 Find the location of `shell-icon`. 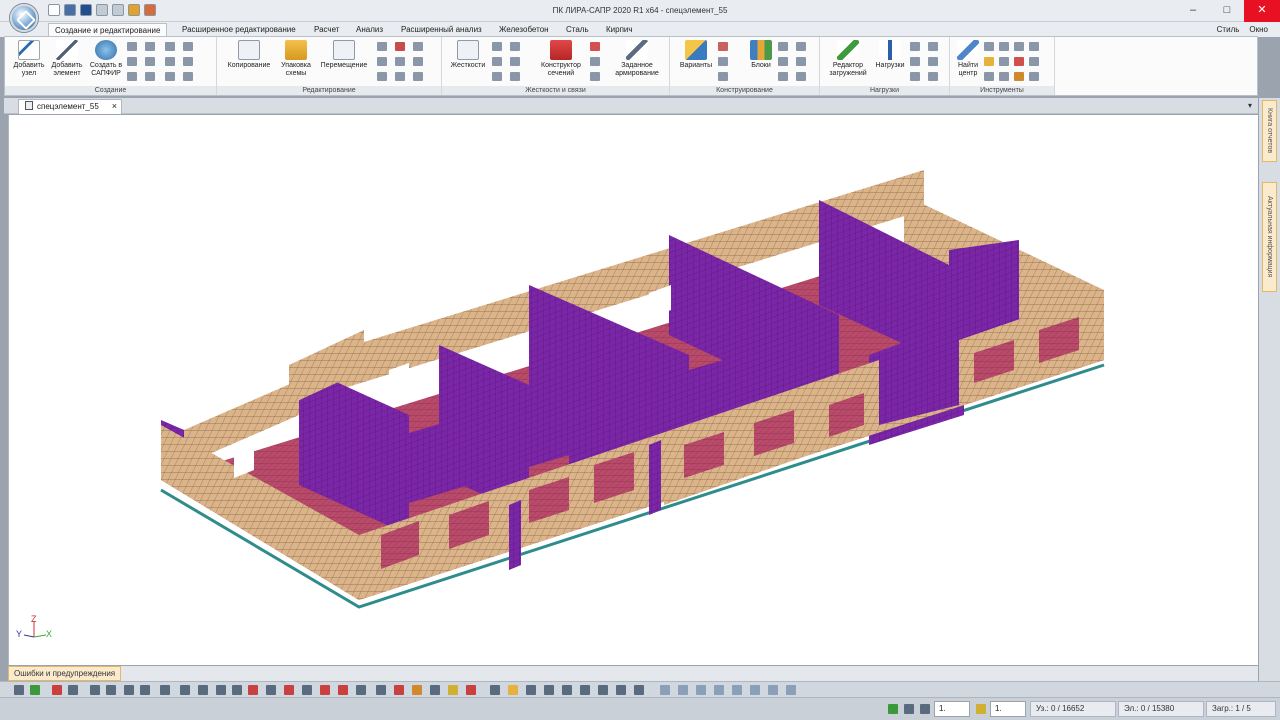

shell-icon is located at coordinates (188, 46).